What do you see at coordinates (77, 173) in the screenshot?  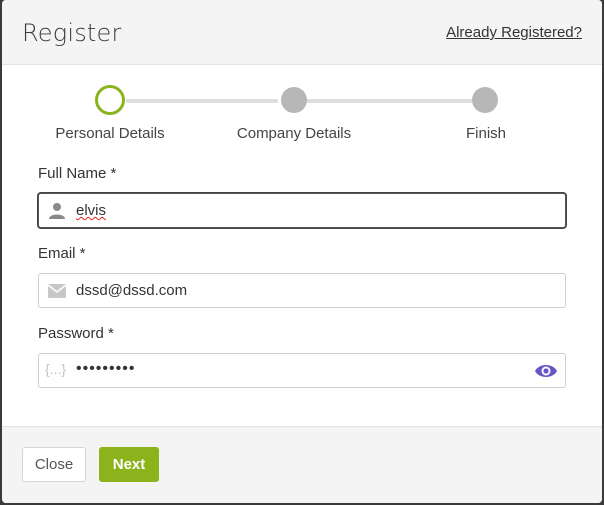 I see `full-name-label: Full Name *` at bounding box center [77, 173].